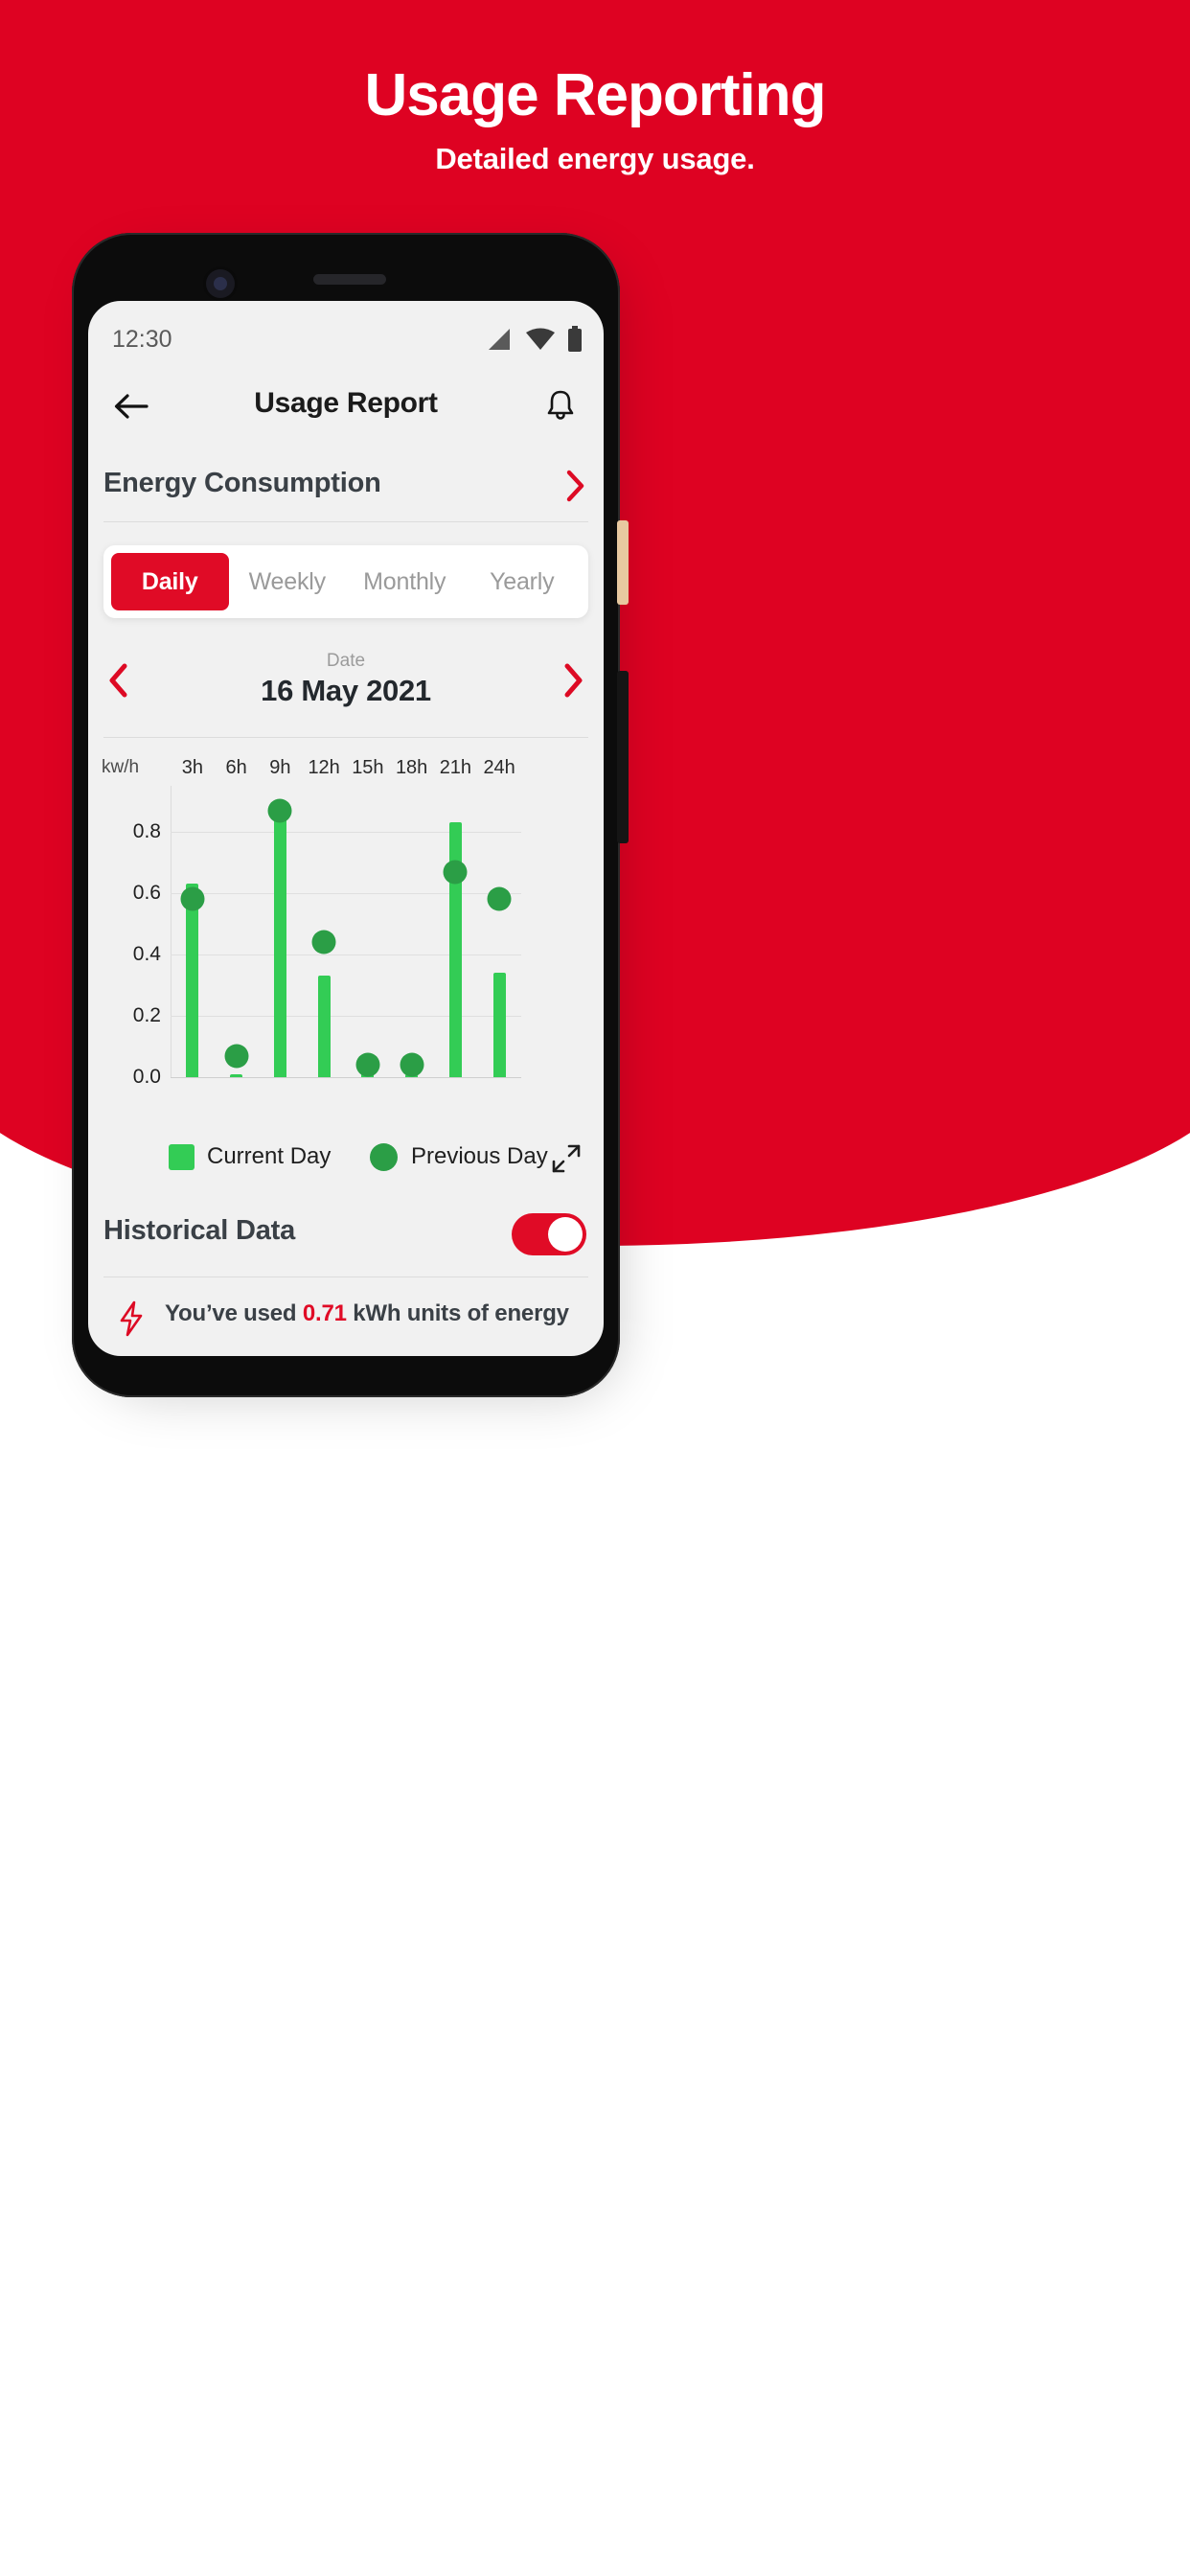 The image size is (1190, 2576). I want to click on usage-summary-text: You’ve used 0.71 kWh units of energy, so click(367, 1313).